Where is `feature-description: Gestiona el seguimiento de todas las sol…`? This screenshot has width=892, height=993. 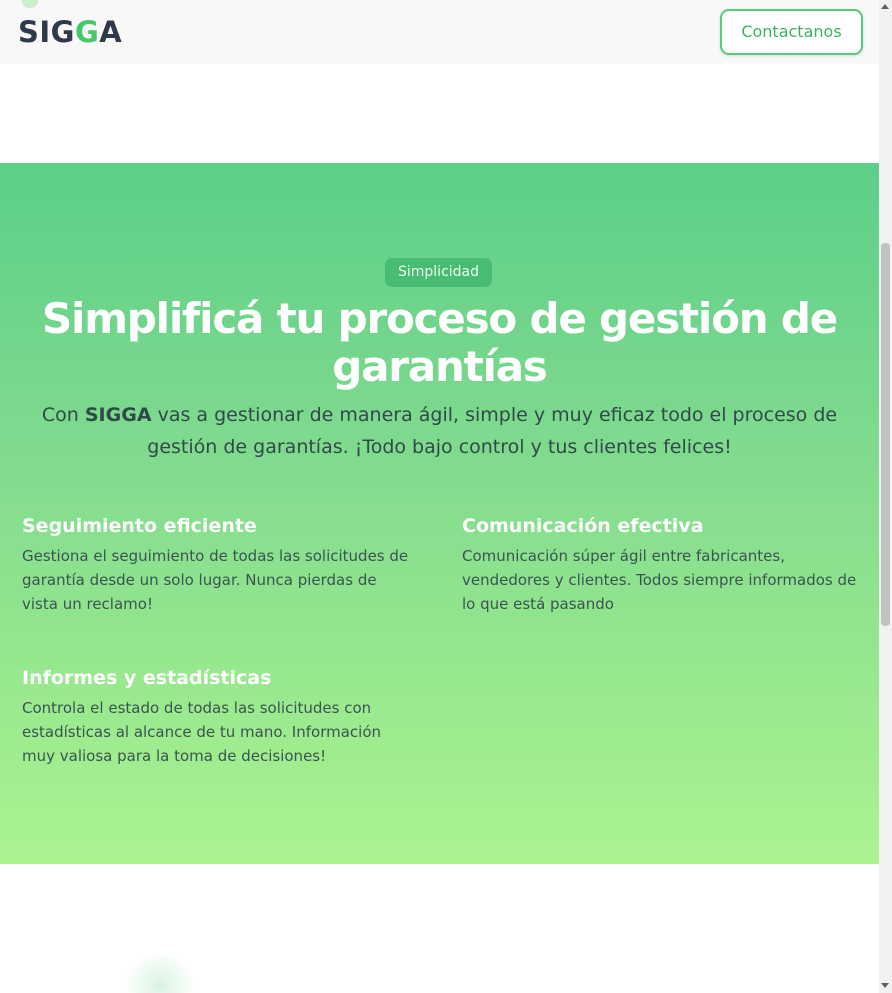
feature-description: Gestiona el seguimiento de todas las sol… is located at coordinates (215, 580).